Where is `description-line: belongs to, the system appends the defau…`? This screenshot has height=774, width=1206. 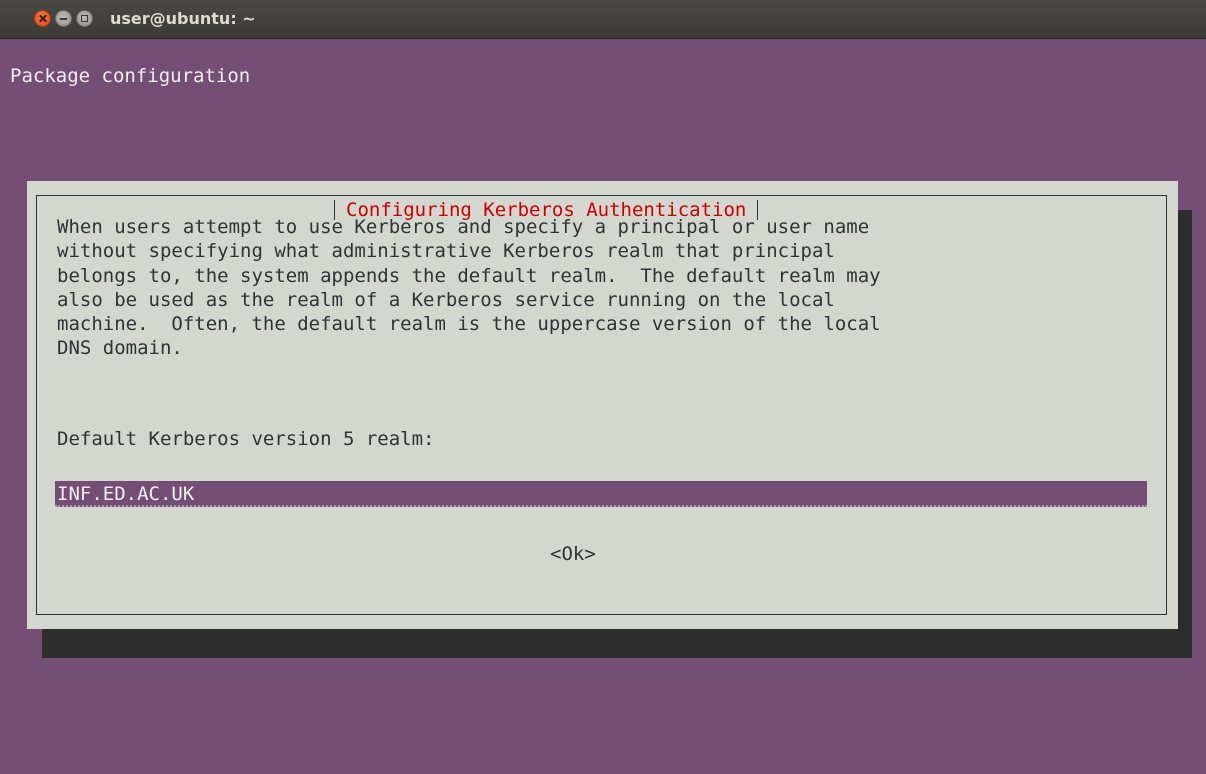 description-line: belongs to, the system appends the defau… is located at coordinates (469, 275).